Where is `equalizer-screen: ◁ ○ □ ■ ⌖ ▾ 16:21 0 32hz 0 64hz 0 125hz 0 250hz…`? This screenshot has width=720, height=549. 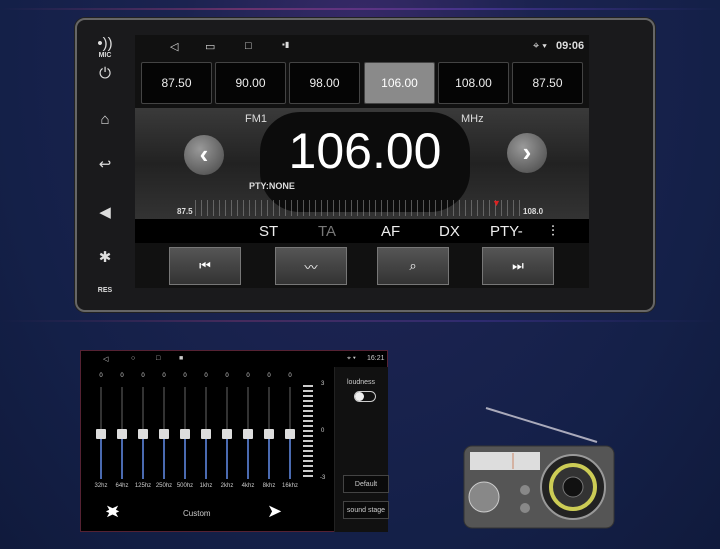 equalizer-screen: ◁ ○ □ ■ ⌖ ▾ 16:21 0 32hz 0 64hz 0 125hz 0 250hz… is located at coordinates (234, 441).